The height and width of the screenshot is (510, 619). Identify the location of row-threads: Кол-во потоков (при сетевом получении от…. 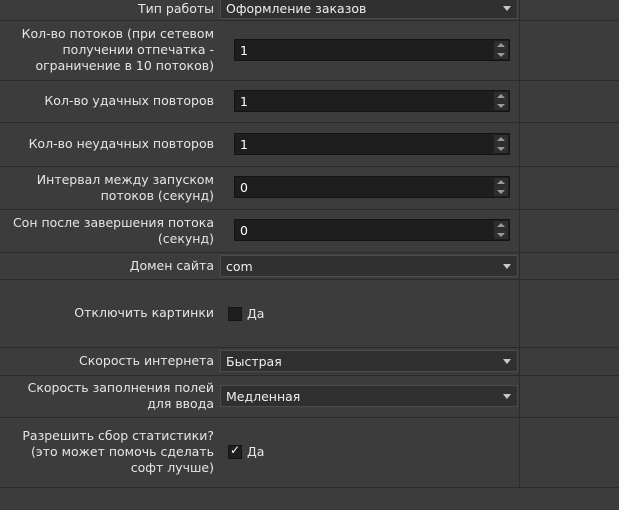
(309, 50).